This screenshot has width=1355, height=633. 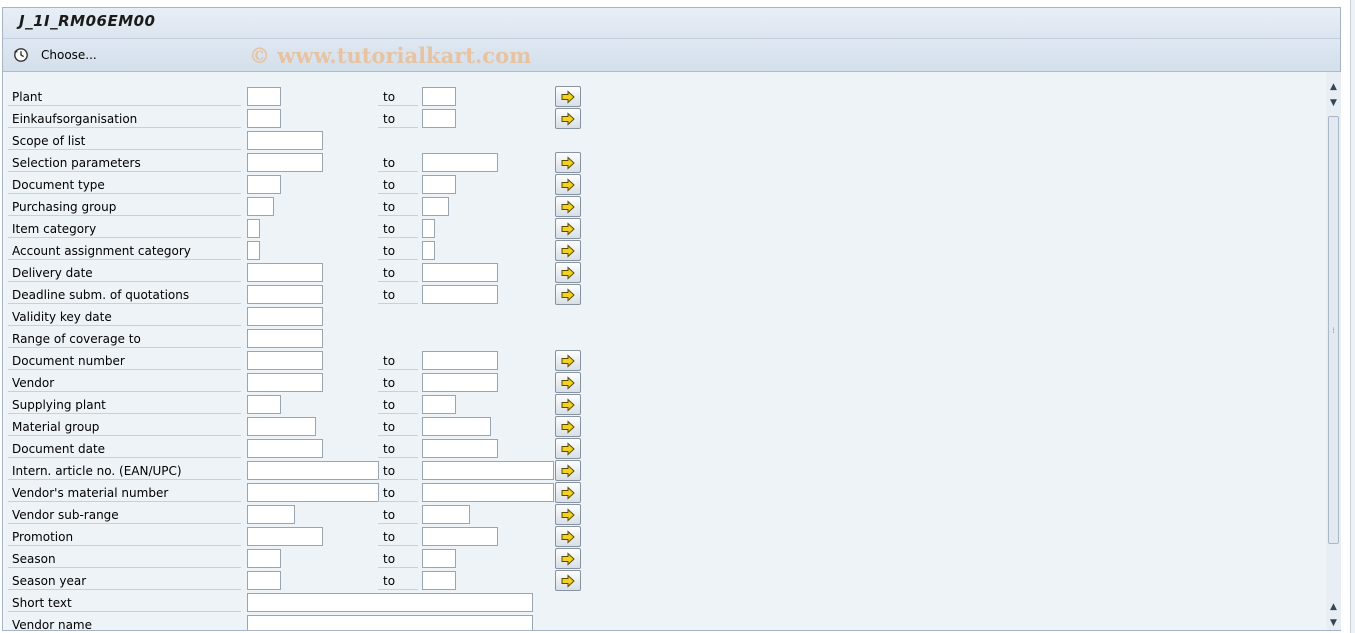 I want to click on scroll-page-up-icon: ▲, so click(x=1333, y=607).